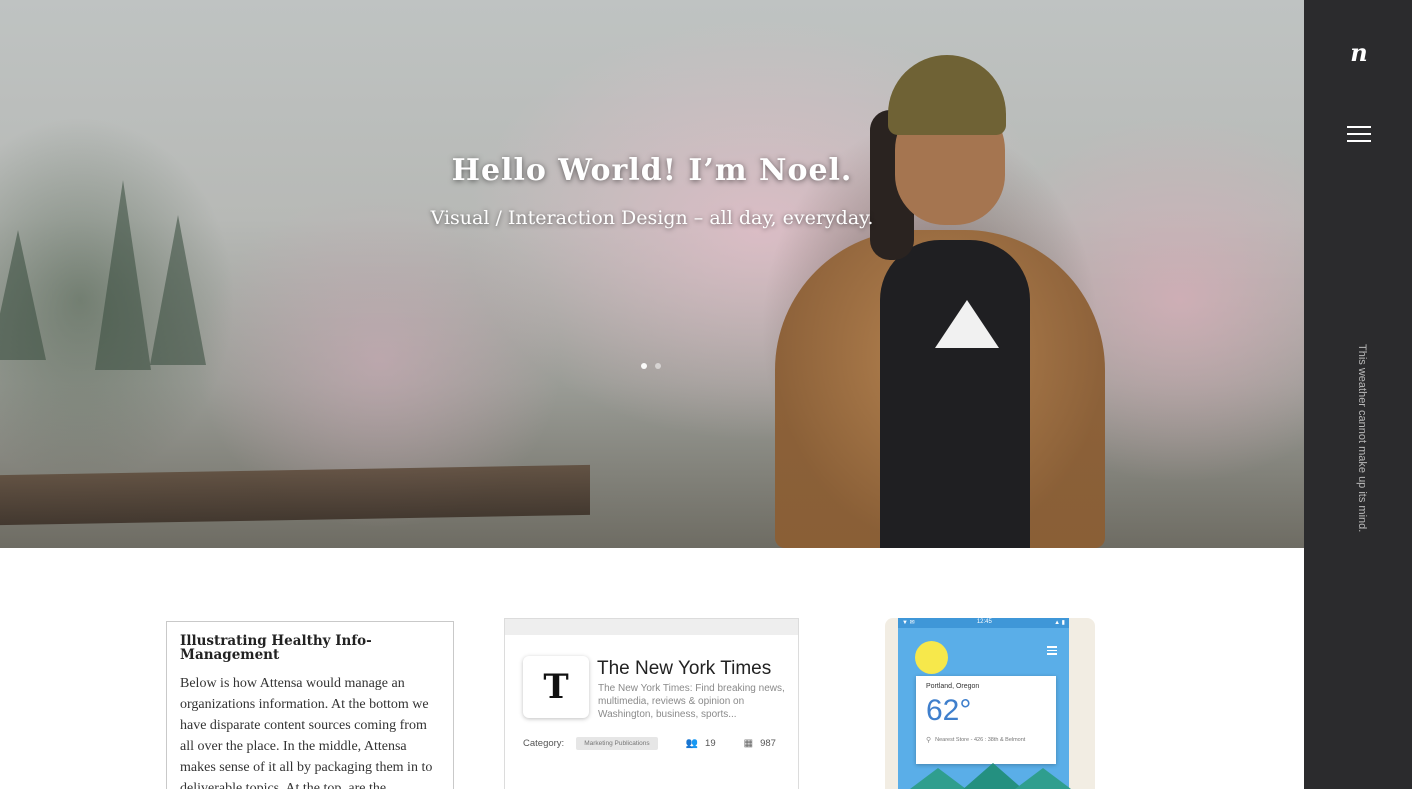 Image resolution: width=1412 pixels, height=789 pixels. Describe the element at coordinates (931, 657) in the screenshot. I see `sun-icon` at that location.